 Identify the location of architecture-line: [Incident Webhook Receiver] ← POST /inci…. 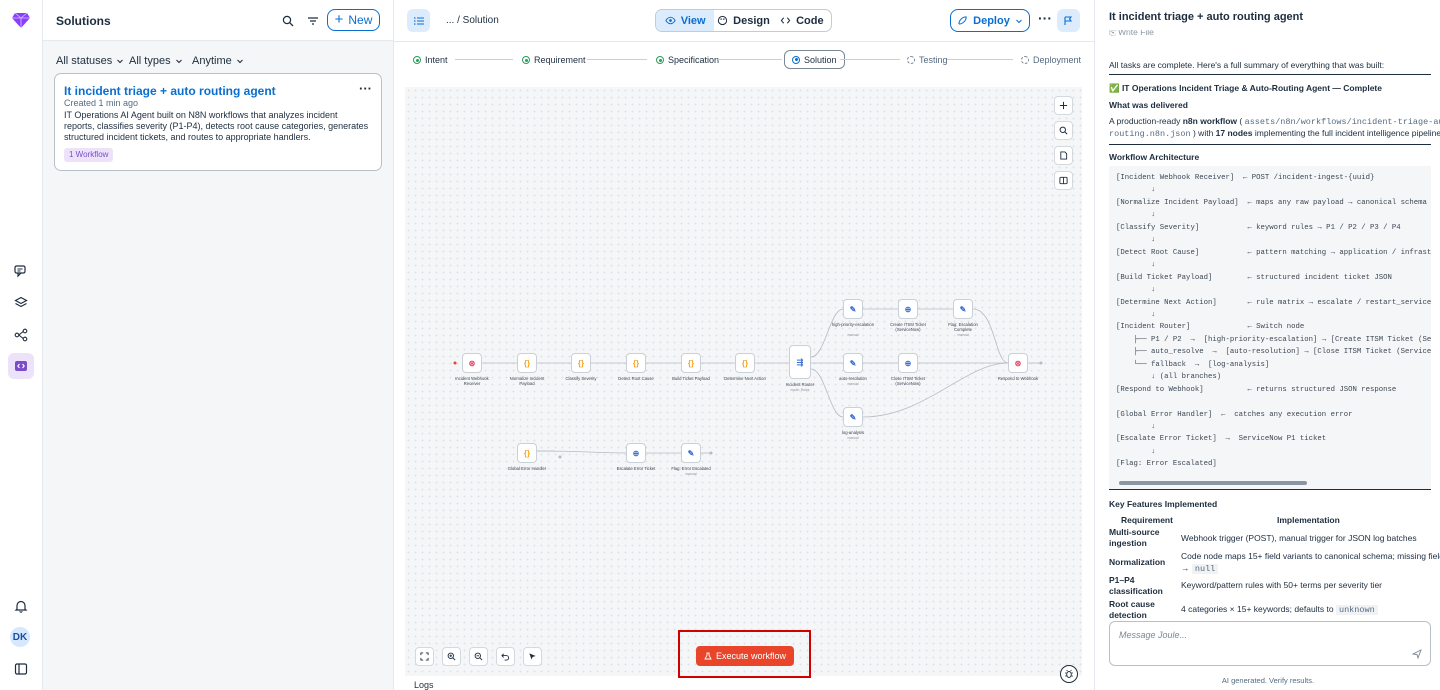
(1245, 178).